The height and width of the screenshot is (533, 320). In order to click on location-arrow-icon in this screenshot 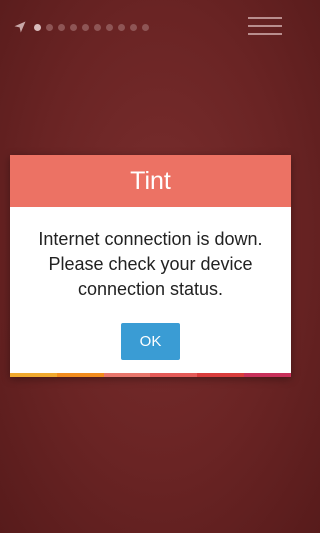, I will do `click(20, 27)`.